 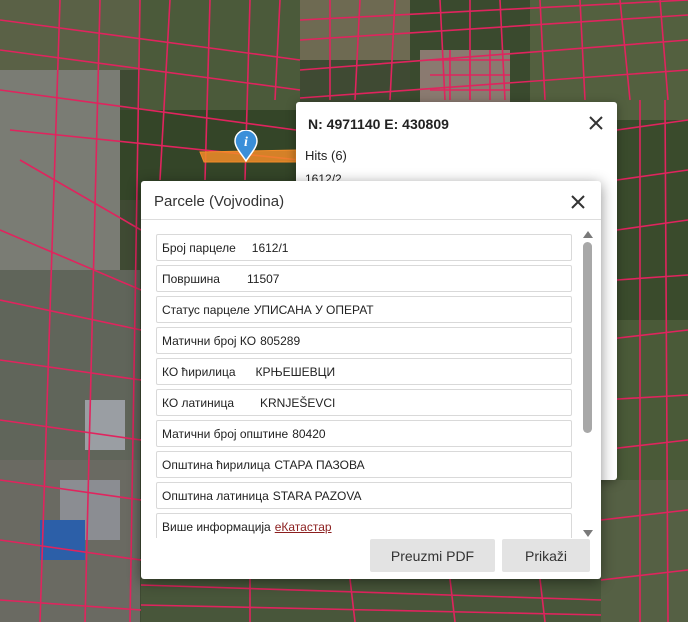 I want to click on attribute-key: Општина латиница, so click(x=215, y=495).